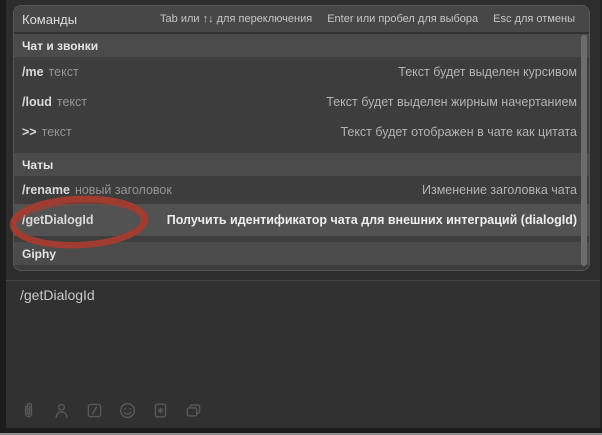 The image size is (602, 435). I want to click on command-description: Текст будет выделен курсивом, so click(487, 72).